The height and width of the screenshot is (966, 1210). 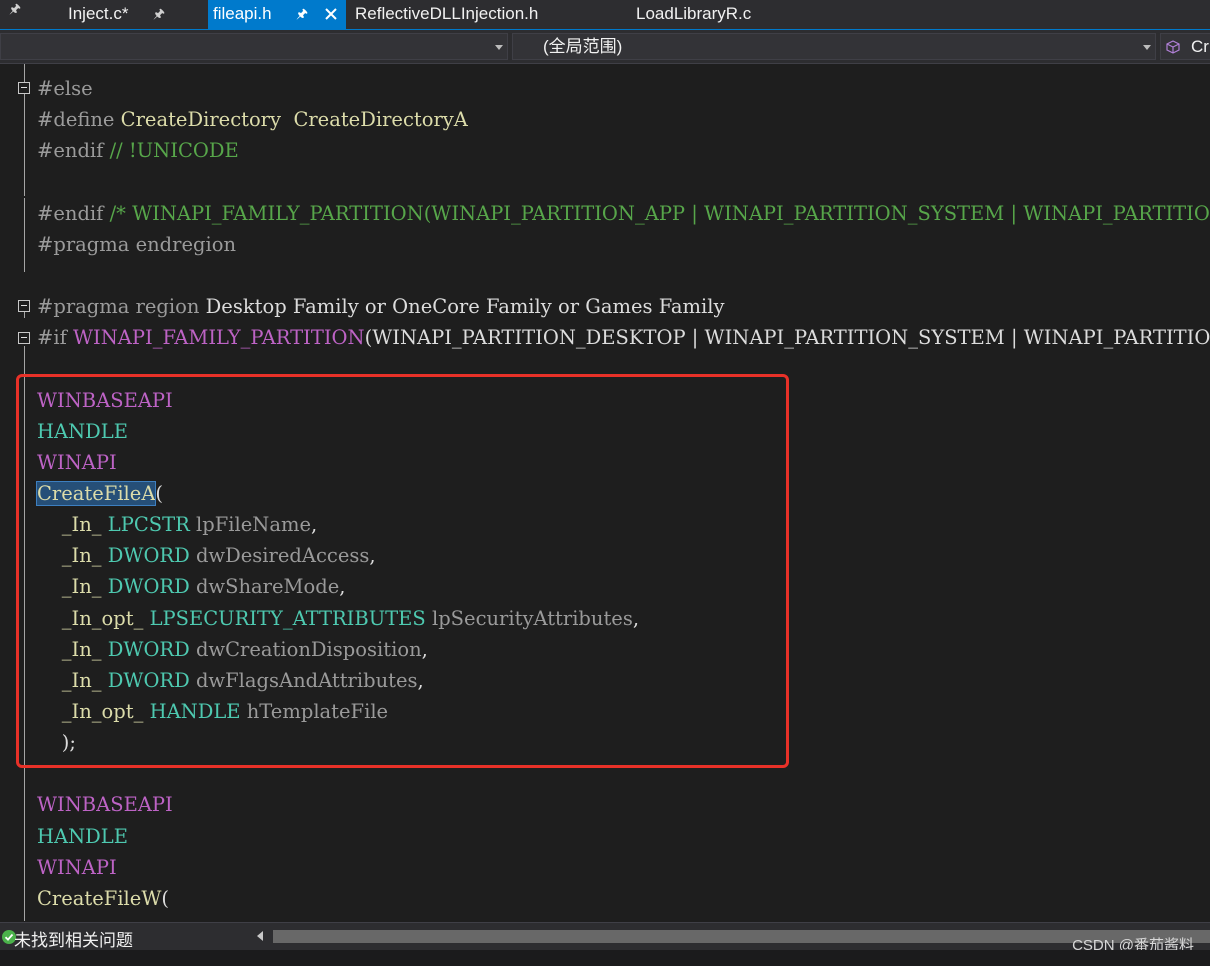 I want to click on code-line: CreateFileW(, so click(x=103, y=898).